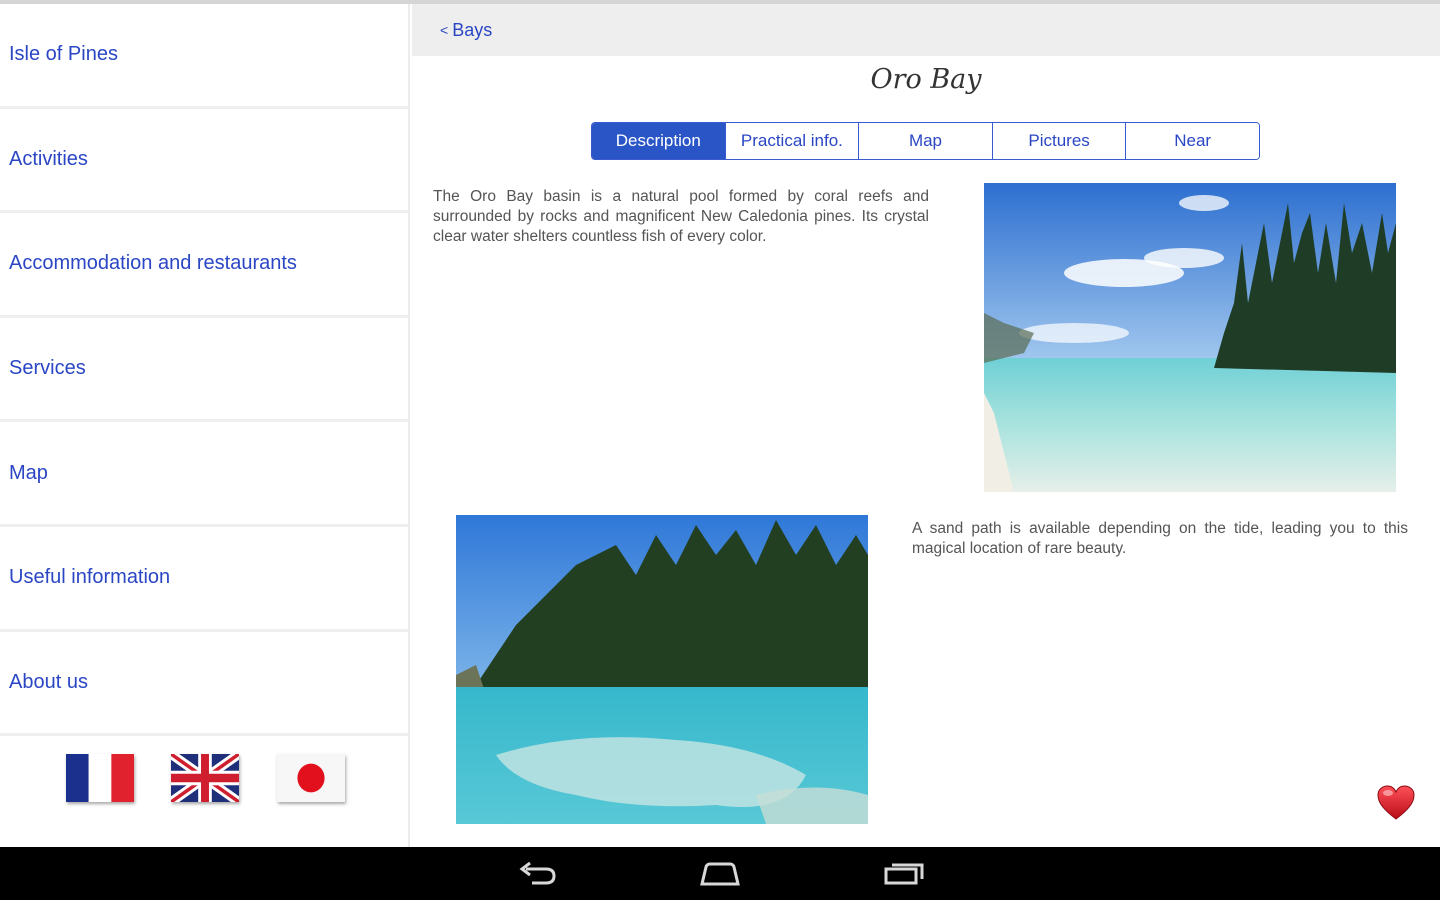 The image size is (1440, 900). I want to click on tab-map: Map, so click(926, 141).